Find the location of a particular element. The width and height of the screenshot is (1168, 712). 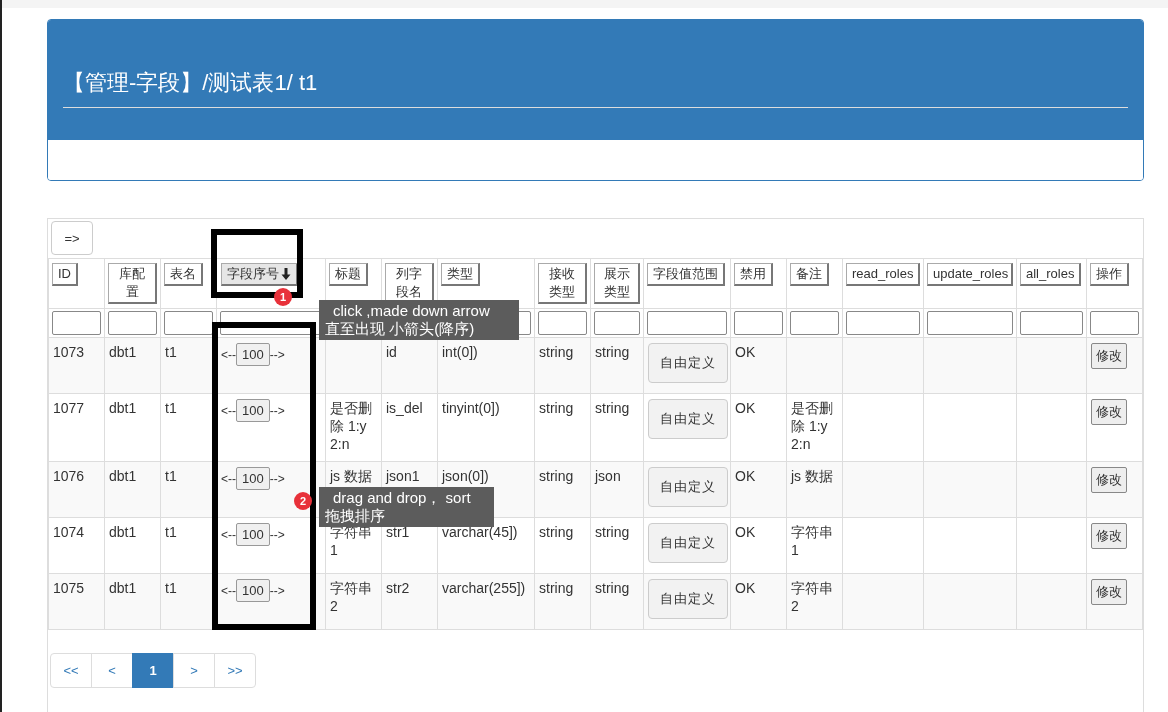

toggle-button: => is located at coordinates (72, 238).